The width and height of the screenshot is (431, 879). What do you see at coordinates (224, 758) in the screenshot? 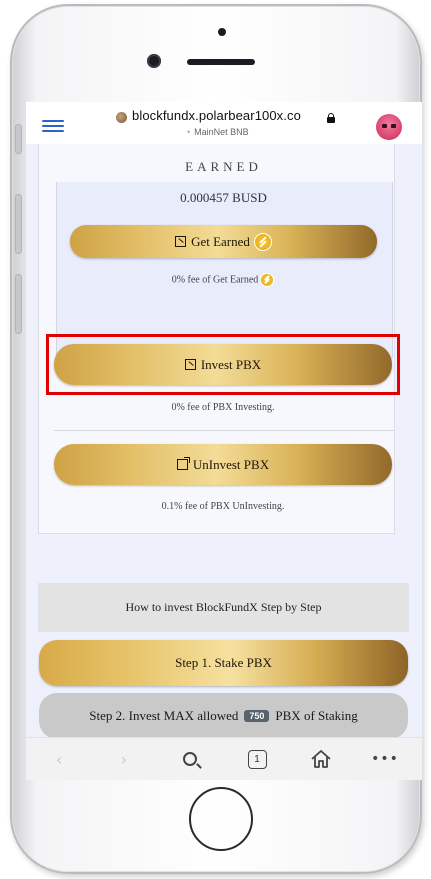
I see `browser-toolbar: ‹ › 1 •••` at bounding box center [224, 758].